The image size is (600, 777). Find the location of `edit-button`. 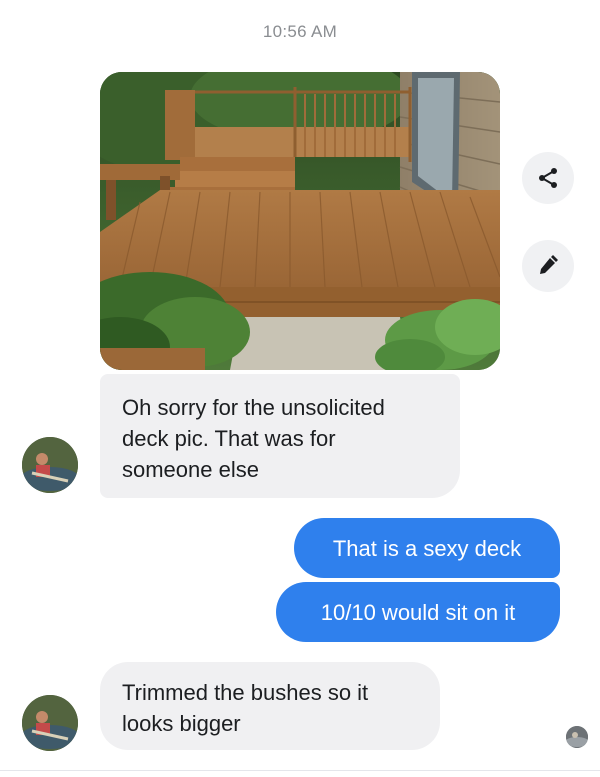

edit-button is located at coordinates (548, 266).